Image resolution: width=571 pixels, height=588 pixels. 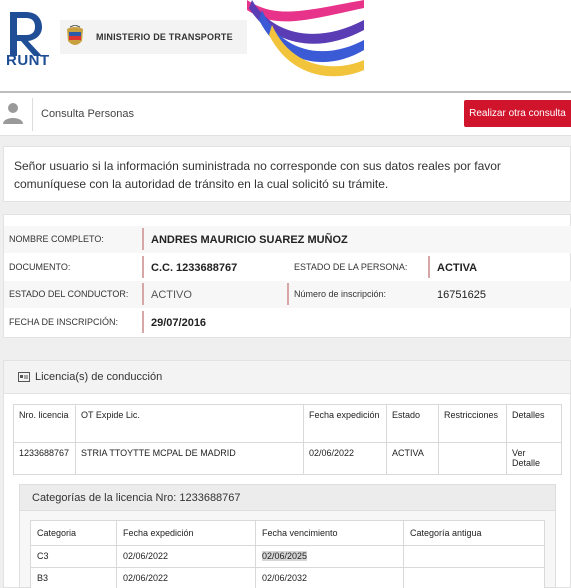 I want to click on inscription-date-value: 29/07/2016, so click(x=179, y=323).